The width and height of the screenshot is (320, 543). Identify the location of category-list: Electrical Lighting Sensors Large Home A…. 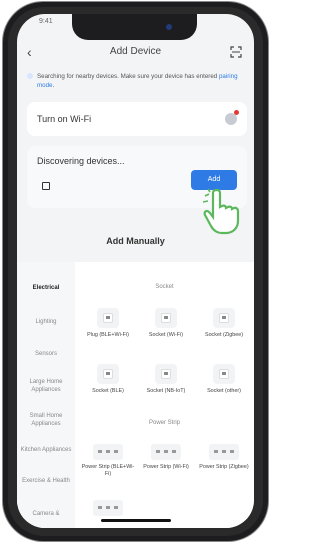
(46, 395).